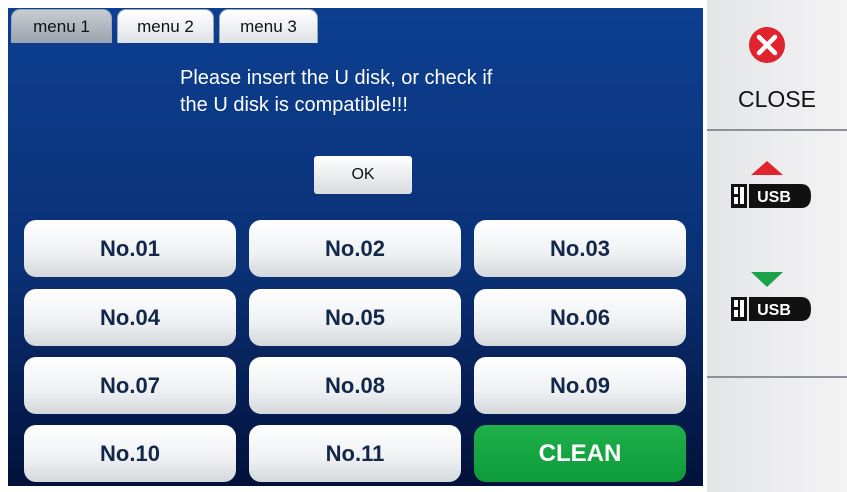 The height and width of the screenshot is (492, 847). What do you see at coordinates (61, 26) in the screenshot?
I see `tab-menu-1: menu 1` at bounding box center [61, 26].